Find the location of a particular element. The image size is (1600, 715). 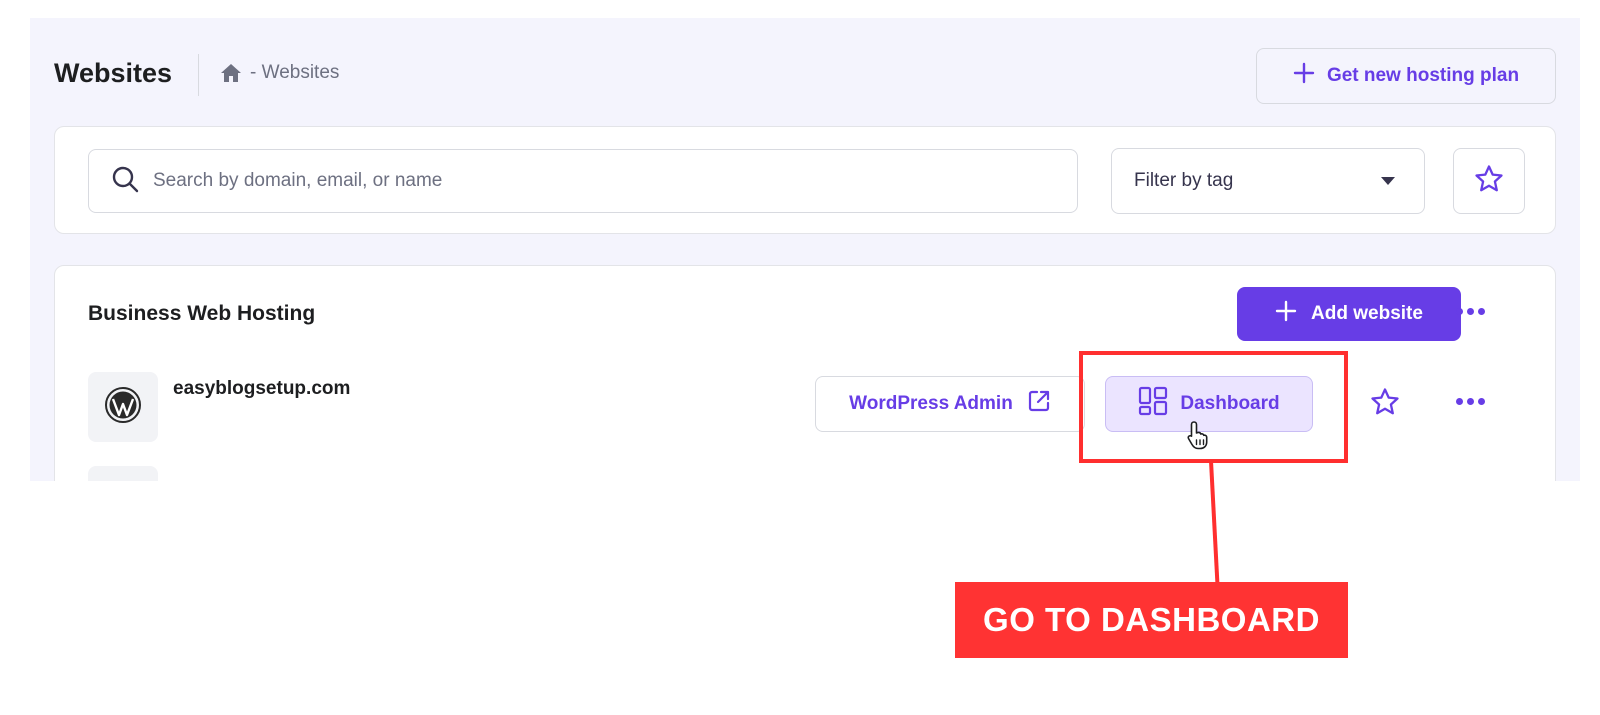

search-input is located at coordinates (603, 181).